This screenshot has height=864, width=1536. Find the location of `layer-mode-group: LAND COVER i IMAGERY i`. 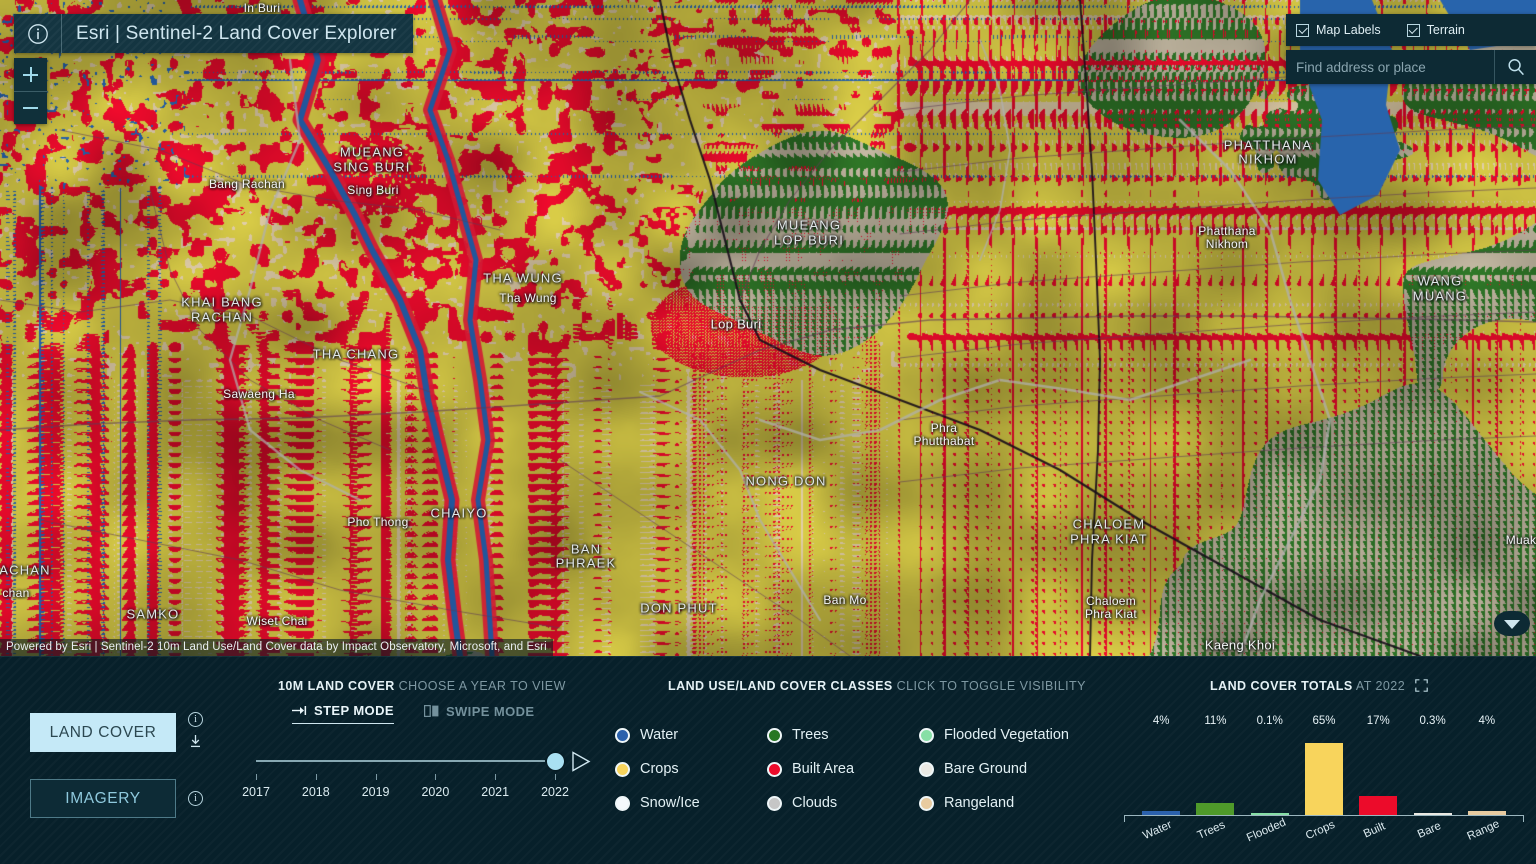

layer-mode-group: LAND COVER i IMAGERY i is located at coordinates (116, 765).